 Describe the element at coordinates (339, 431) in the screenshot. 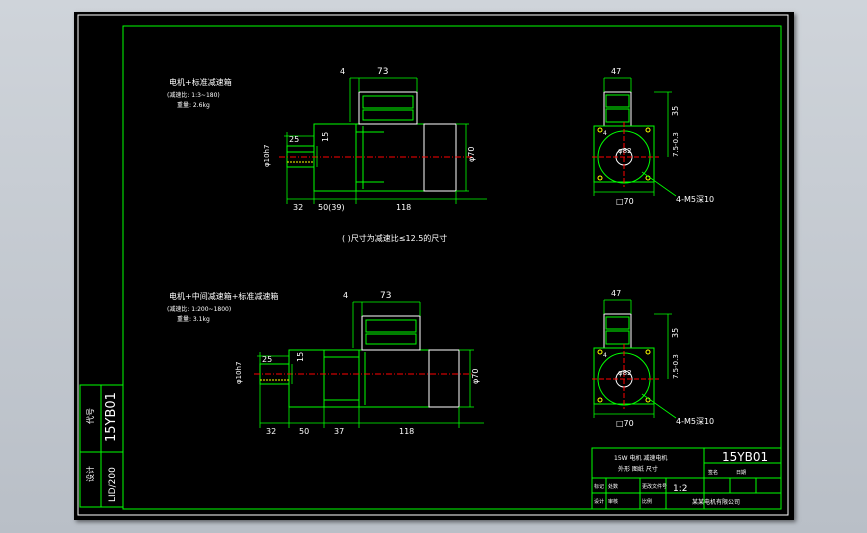

I see `bottom-dim-37: 37` at that location.